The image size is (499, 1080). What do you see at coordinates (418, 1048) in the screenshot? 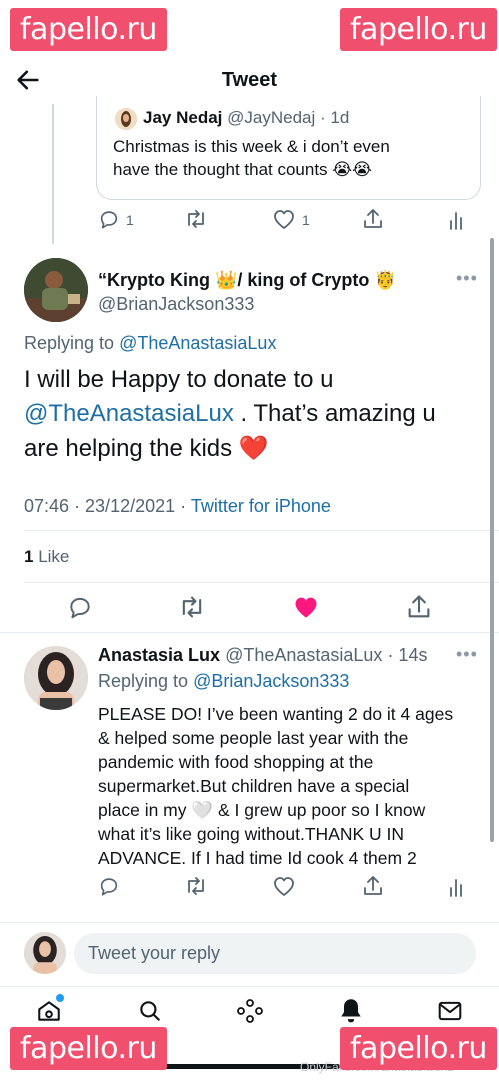
I see `watermark-bottom-right: fapello.ru` at bounding box center [418, 1048].